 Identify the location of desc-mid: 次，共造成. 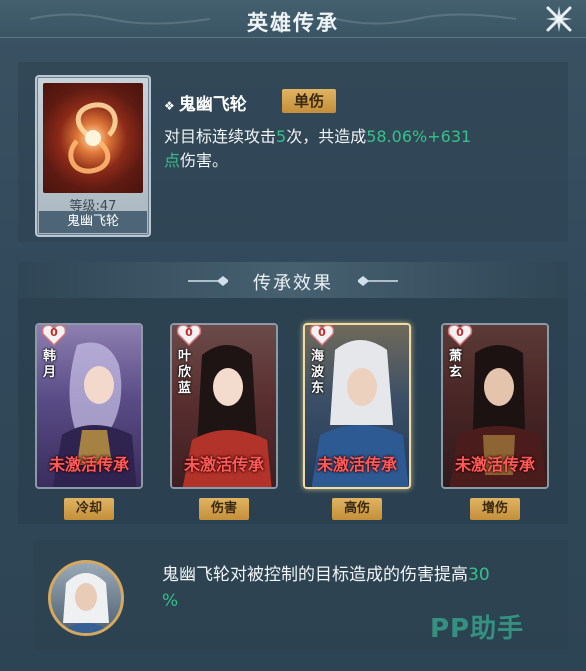
(326, 136).